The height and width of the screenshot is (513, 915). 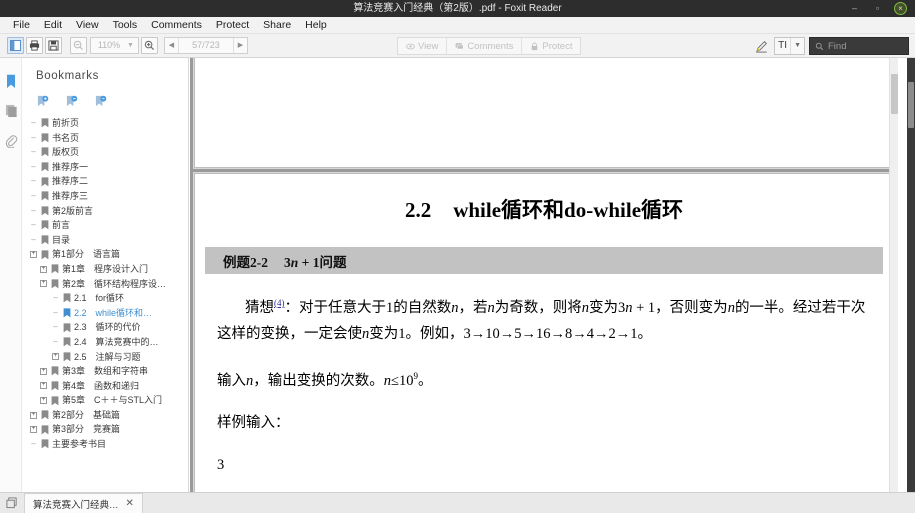 What do you see at coordinates (894, 94) in the screenshot?
I see `document-scrollbar-thumb` at bounding box center [894, 94].